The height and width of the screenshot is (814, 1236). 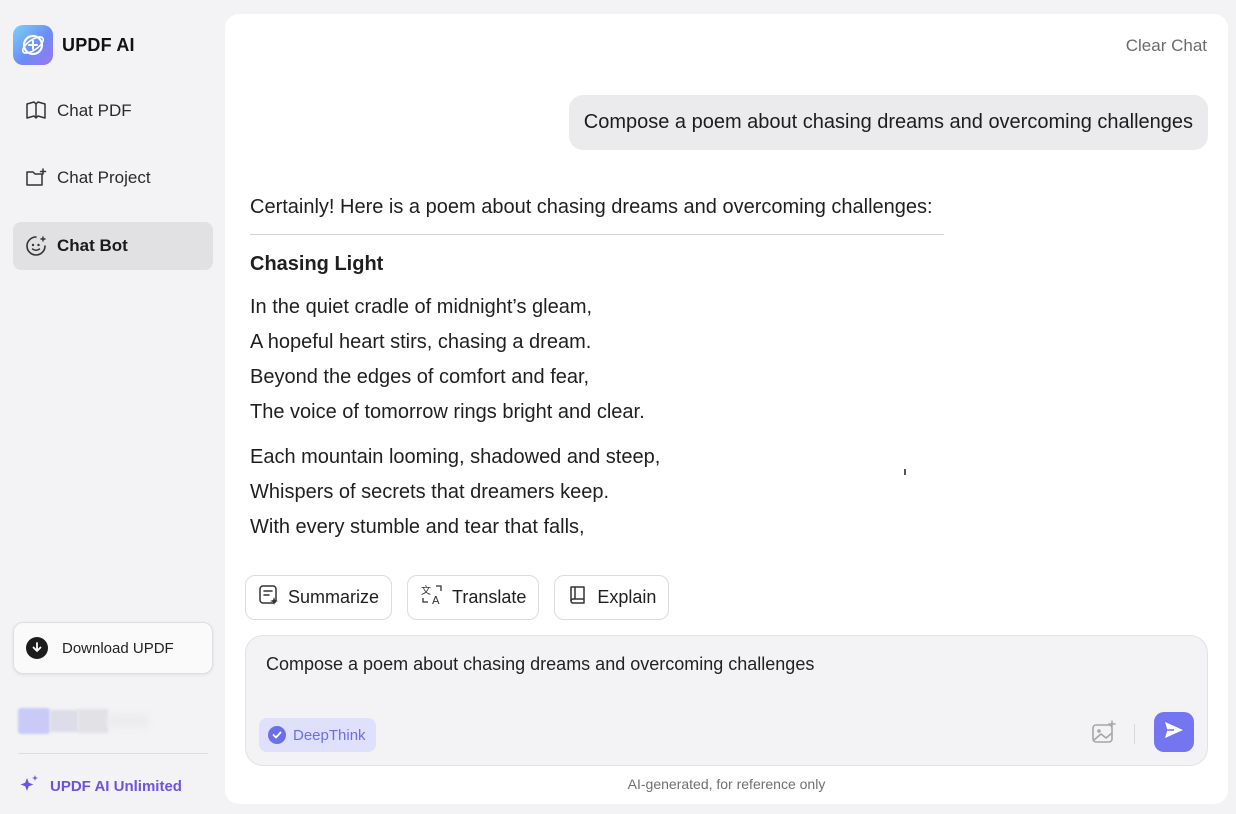 I want to click on mouse-cursor, so click(x=905, y=472).